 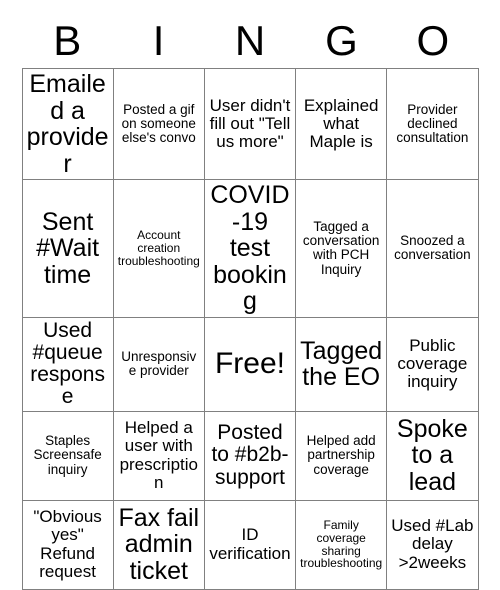 I want to click on bingo-cell: "Obvious yes" Refund request, so click(x=67, y=544).